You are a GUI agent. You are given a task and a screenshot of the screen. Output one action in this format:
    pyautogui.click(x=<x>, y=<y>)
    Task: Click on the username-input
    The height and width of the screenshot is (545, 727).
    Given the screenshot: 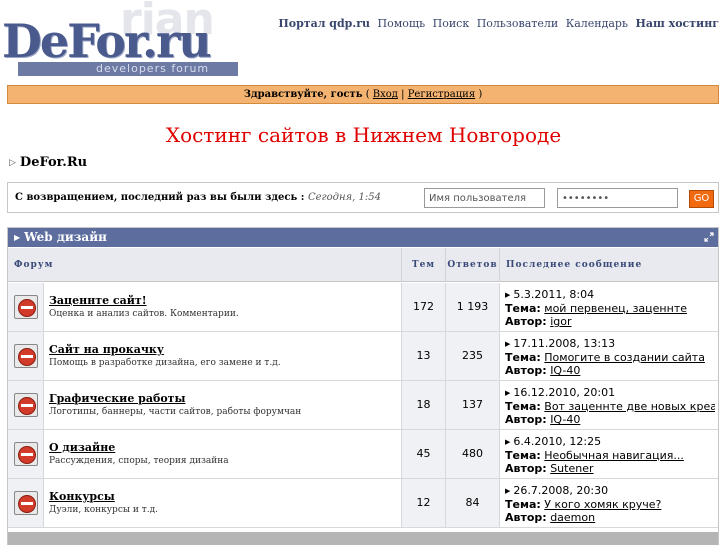 What is the action you would take?
    pyautogui.click(x=484, y=198)
    